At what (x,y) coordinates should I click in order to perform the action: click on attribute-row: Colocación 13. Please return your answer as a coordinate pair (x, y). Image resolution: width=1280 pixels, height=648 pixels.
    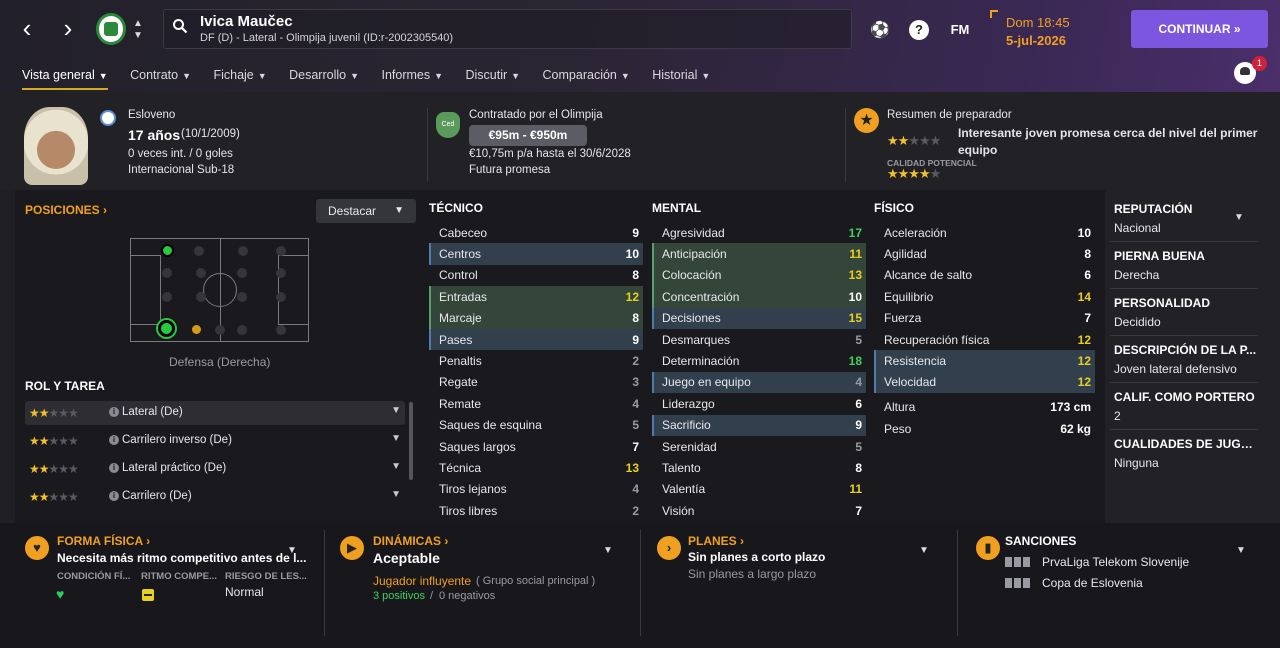
    Looking at the image, I should click on (759, 275).